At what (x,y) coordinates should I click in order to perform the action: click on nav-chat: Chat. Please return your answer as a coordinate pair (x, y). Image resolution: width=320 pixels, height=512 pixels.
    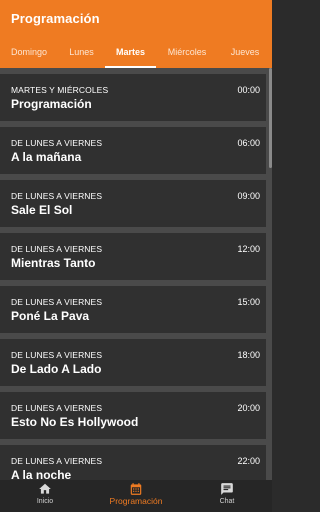
    Looking at the image, I should click on (227, 496).